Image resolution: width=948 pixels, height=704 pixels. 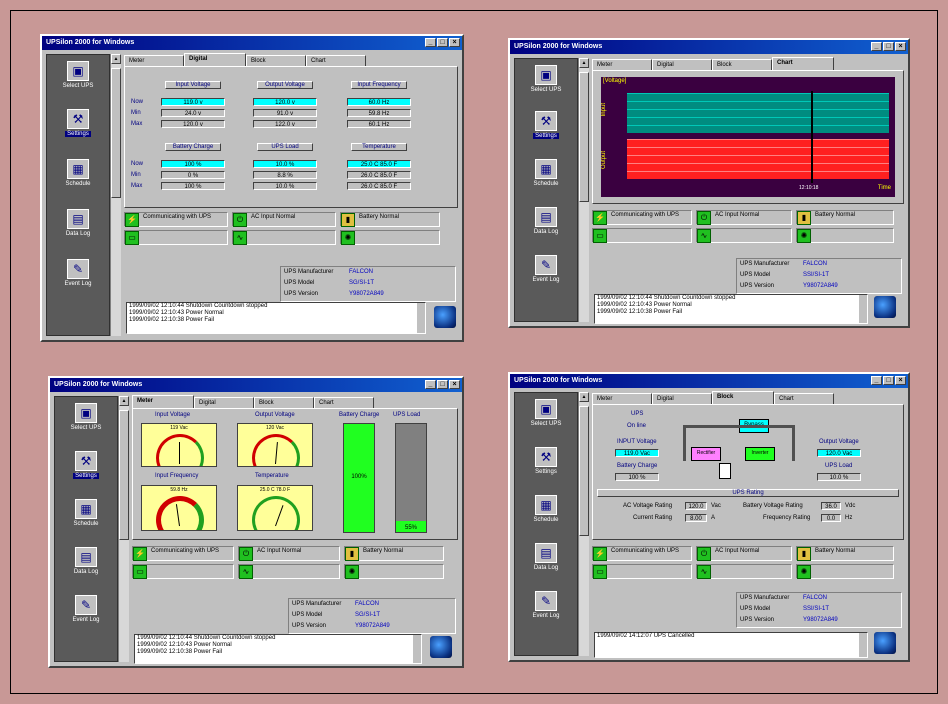 What do you see at coordinates (275, 490) in the screenshot?
I see `dial-value: 25.0 C 78.0 F` at bounding box center [275, 490].